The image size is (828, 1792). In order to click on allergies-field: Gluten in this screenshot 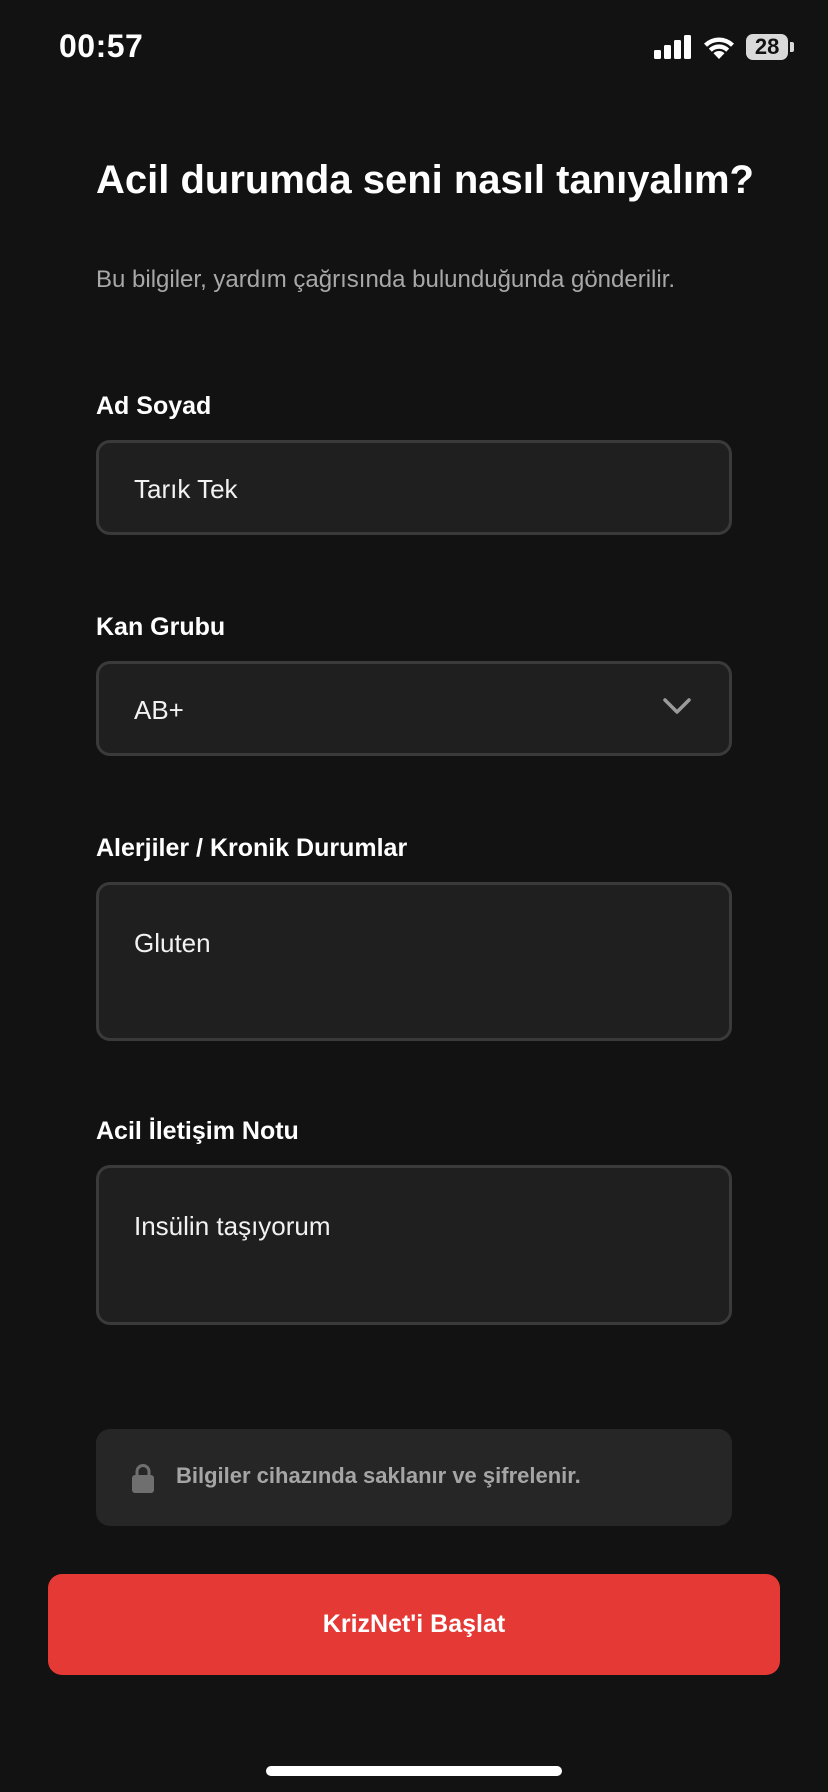, I will do `click(414, 961)`.